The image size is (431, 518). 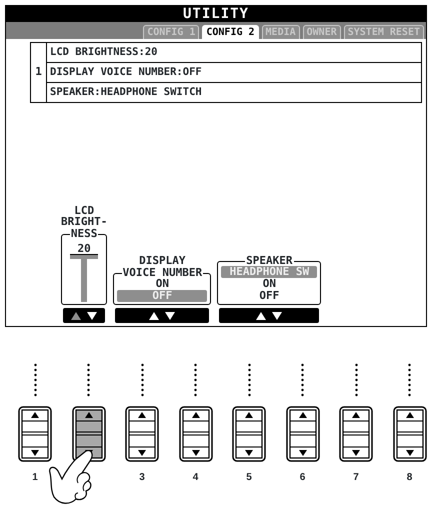 What do you see at coordinates (303, 478) in the screenshot?
I see `button-number: 6` at bounding box center [303, 478].